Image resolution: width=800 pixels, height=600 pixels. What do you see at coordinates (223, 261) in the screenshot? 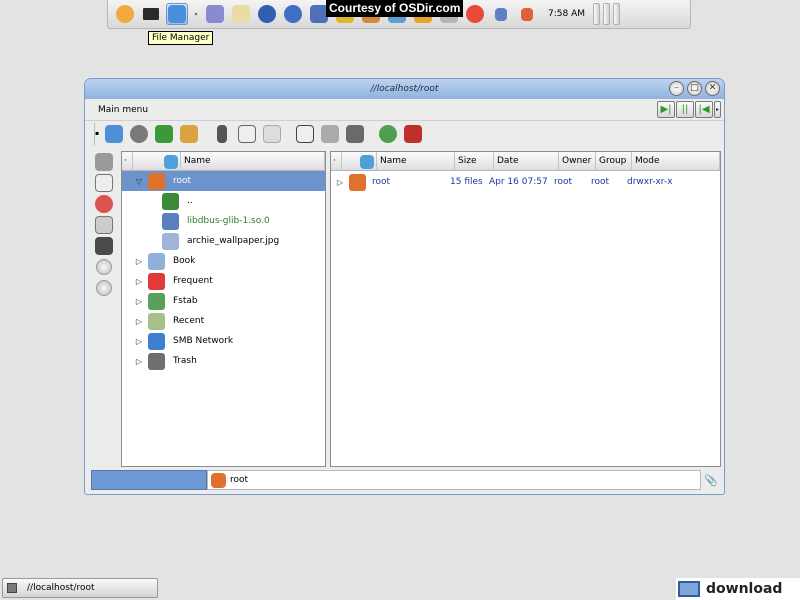
I see `tree-item: ▷ Book` at bounding box center [223, 261].